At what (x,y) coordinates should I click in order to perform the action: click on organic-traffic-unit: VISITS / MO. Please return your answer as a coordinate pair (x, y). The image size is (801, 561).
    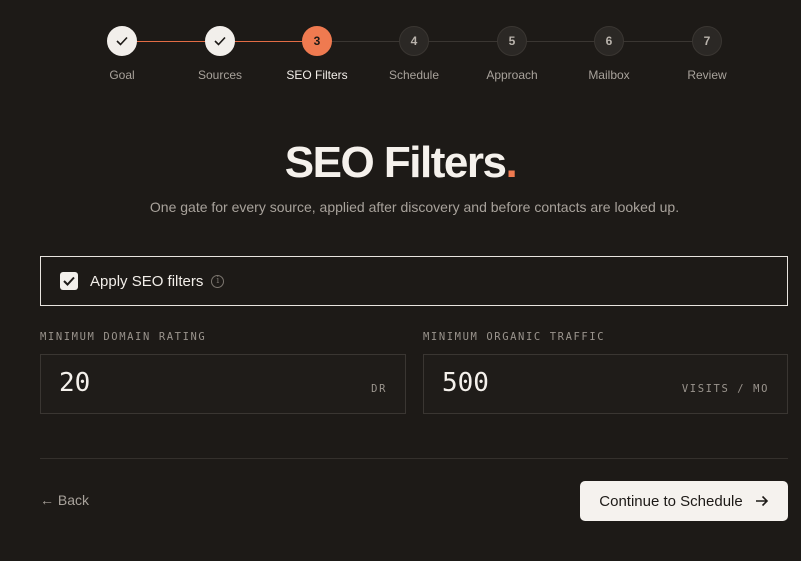
    Looking at the image, I should click on (725, 389).